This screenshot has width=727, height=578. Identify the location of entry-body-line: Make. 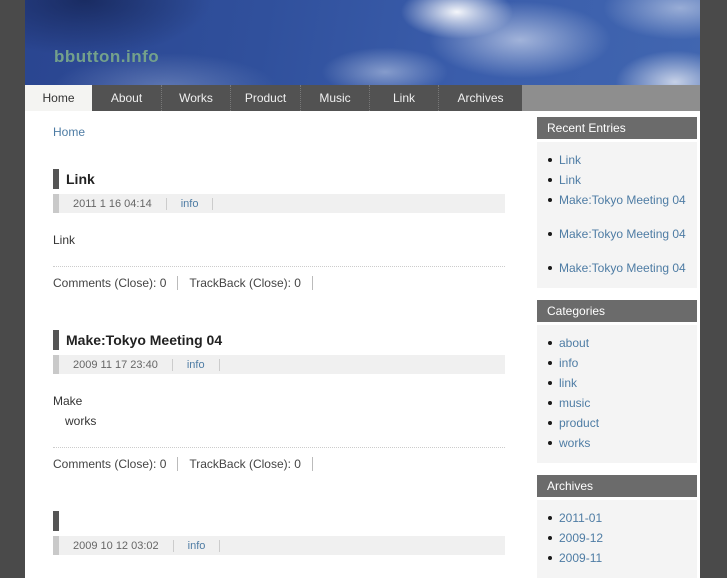
(68, 401).